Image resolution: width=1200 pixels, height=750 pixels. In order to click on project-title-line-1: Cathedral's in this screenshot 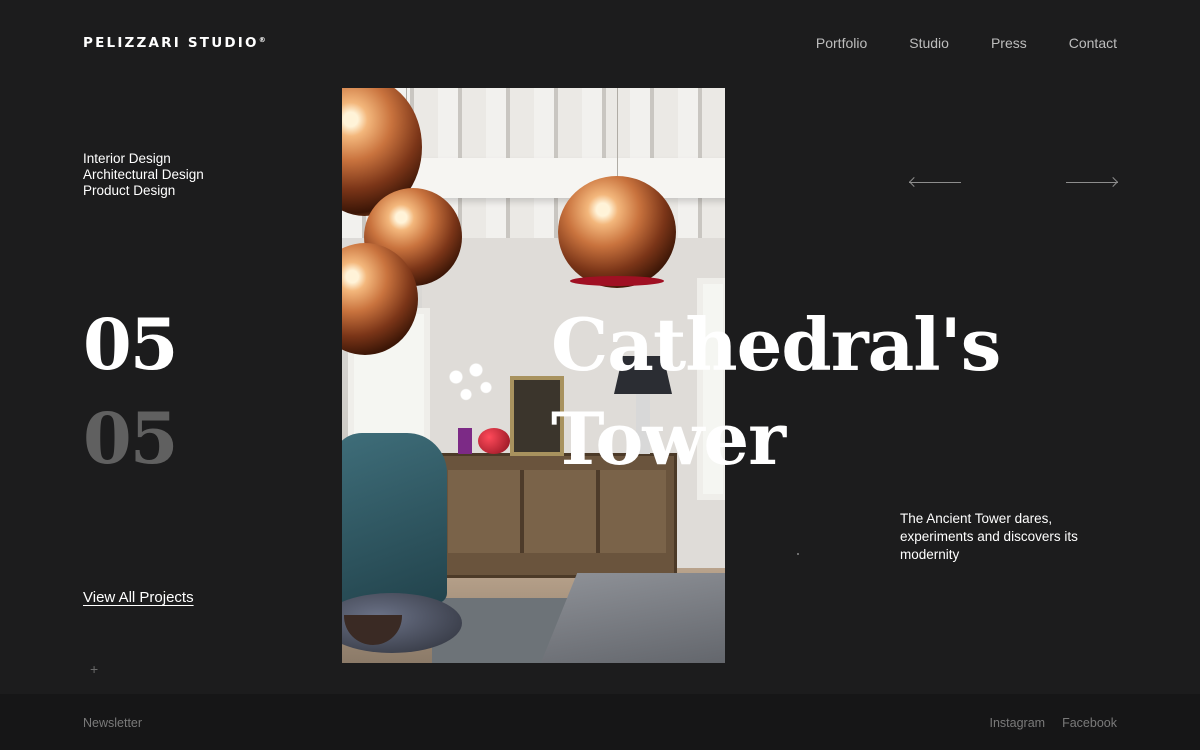, I will do `click(776, 344)`.